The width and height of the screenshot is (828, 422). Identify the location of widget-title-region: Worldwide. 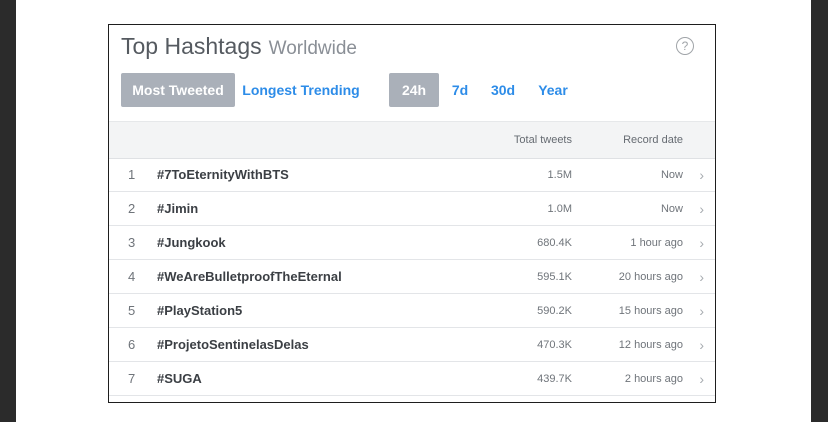
(312, 48).